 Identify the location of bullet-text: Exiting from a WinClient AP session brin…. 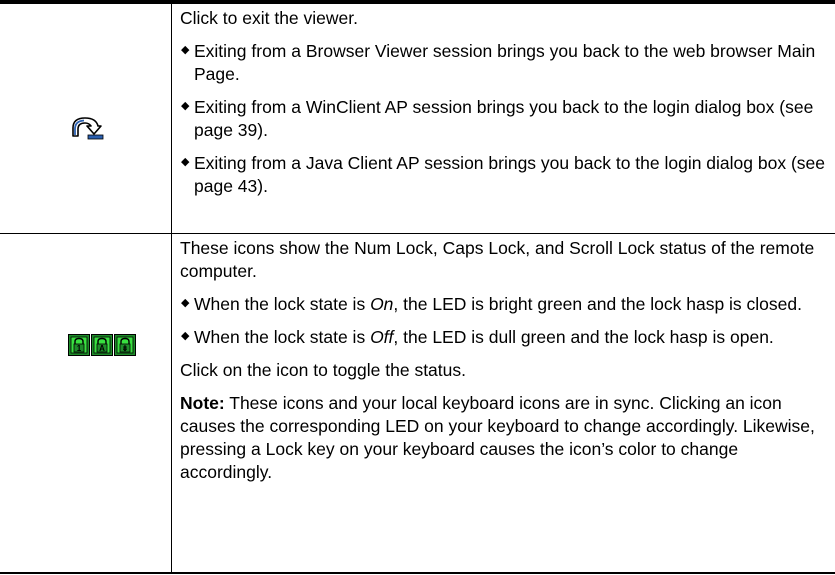
(504, 118).